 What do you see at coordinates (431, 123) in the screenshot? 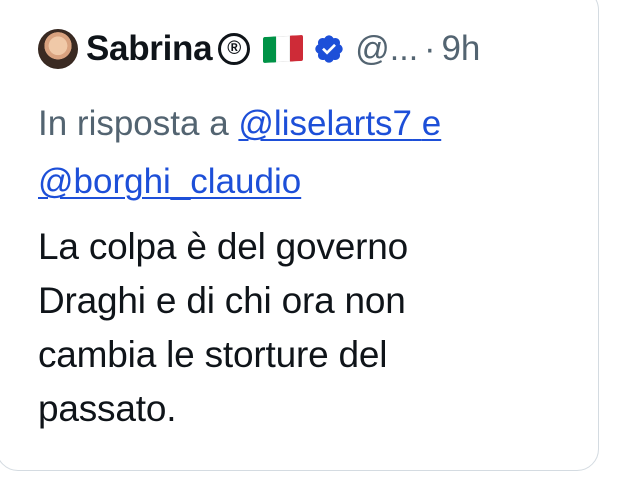
I see `mention-conjunction-text: e` at bounding box center [431, 123].